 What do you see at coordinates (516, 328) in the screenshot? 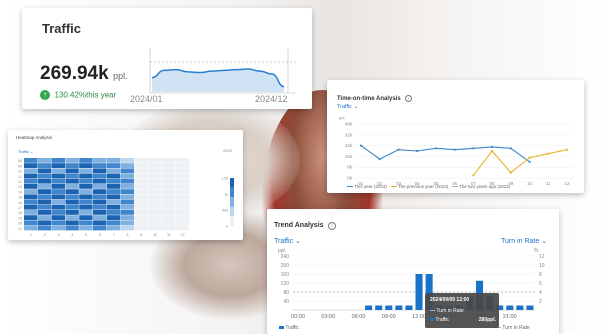
I see `legend-turn-in-rate: Turn in Rate` at bounding box center [516, 328].